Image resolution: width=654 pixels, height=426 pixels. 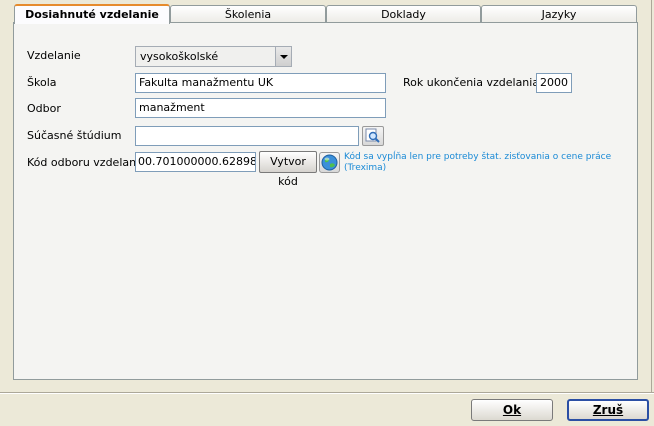 What do you see at coordinates (403, 14) in the screenshot?
I see `tab-doklady: Doklady` at bounding box center [403, 14].